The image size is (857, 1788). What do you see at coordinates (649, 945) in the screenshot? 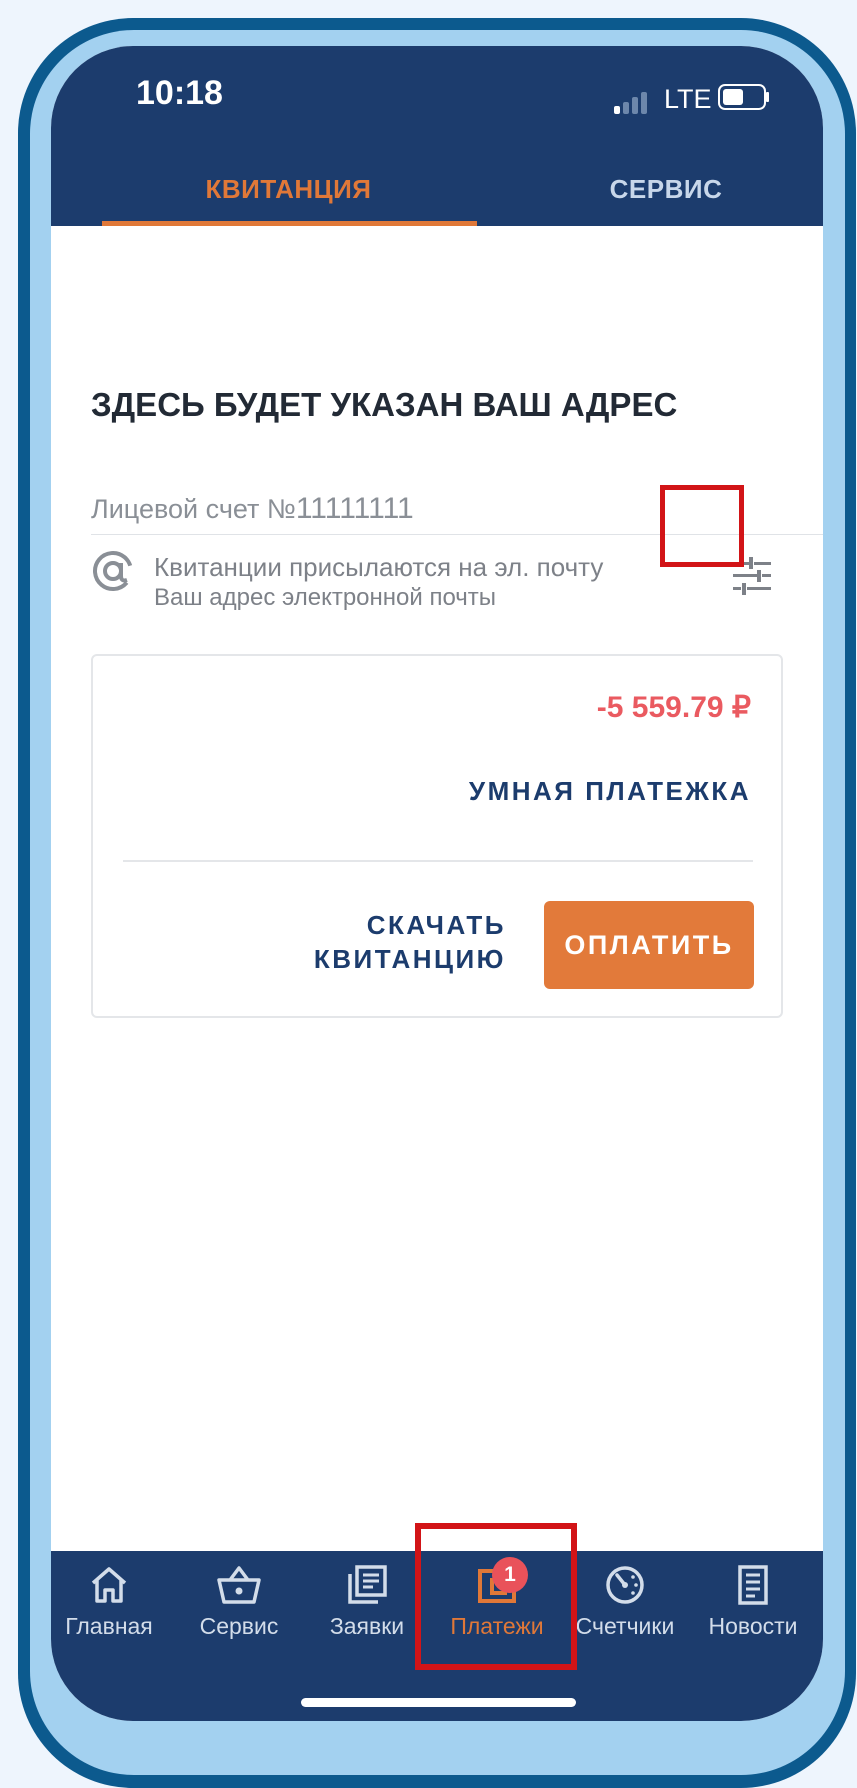
I see `pay-button: ОПЛАТИТЬ` at bounding box center [649, 945].